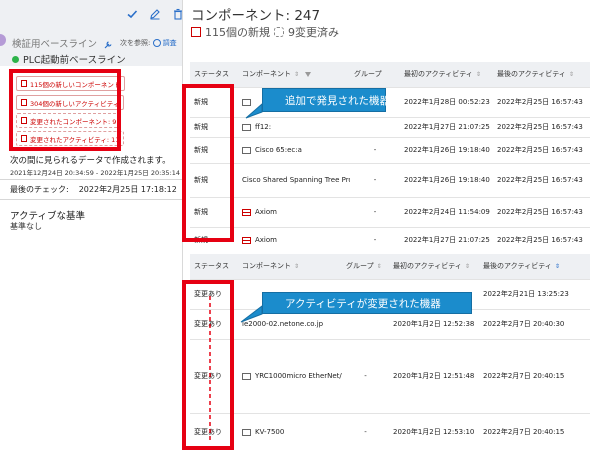  Describe the element at coordinates (367, 303) in the screenshot. I see `callout-changed-devices: アクティビティが変更された機器` at that location.